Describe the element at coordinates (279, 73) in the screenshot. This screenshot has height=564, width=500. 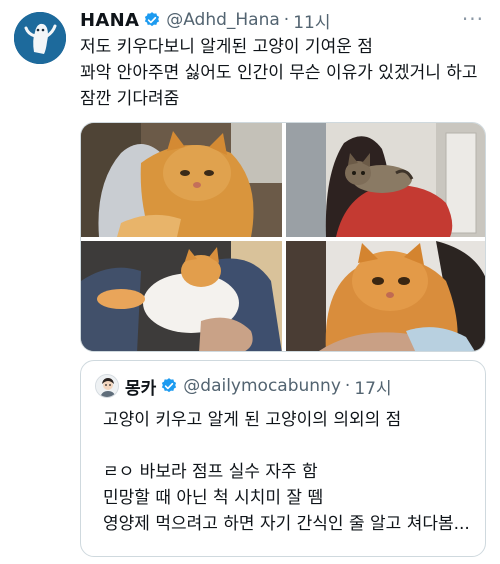
I see `tweet-text-line: 꽈악 안아주면 싫어도 인간이 무슨 이유가 있겠거니 하고` at that location.